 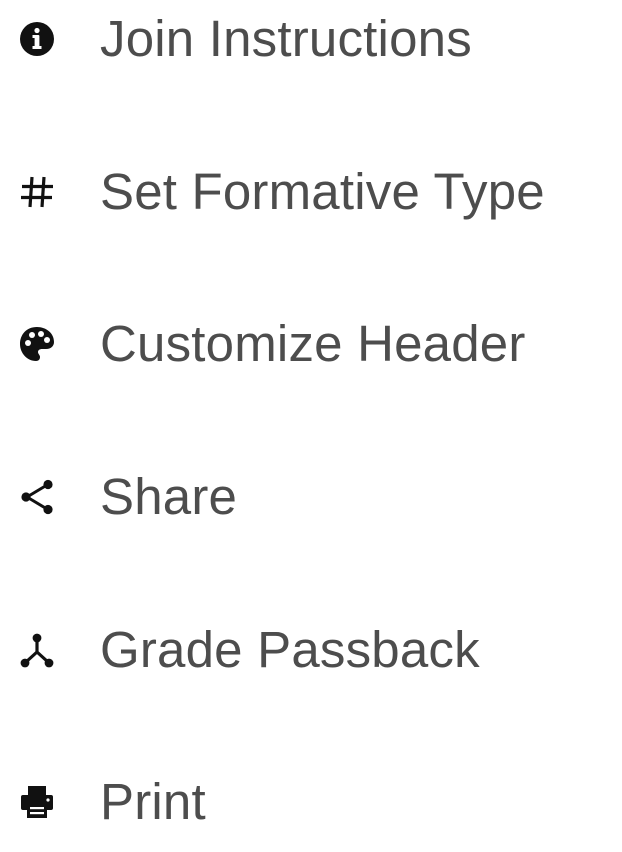 What do you see at coordinates (37, 39) in the screenshot?
I see `info-circle-icon` at bounding box center [37, 39].